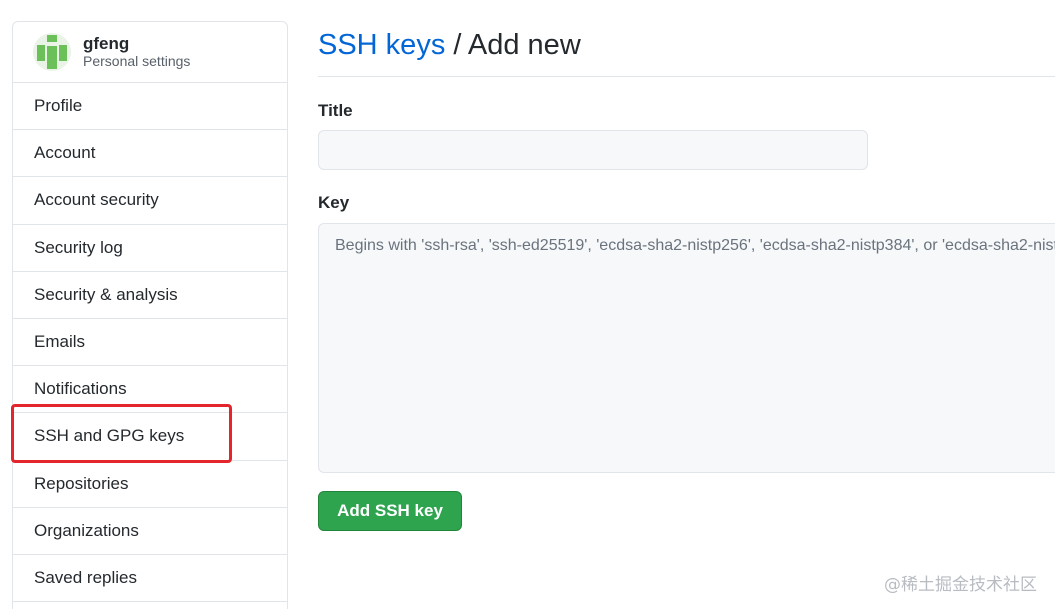  I want to click on sidebar-item-account: Account, so click(150, 154).